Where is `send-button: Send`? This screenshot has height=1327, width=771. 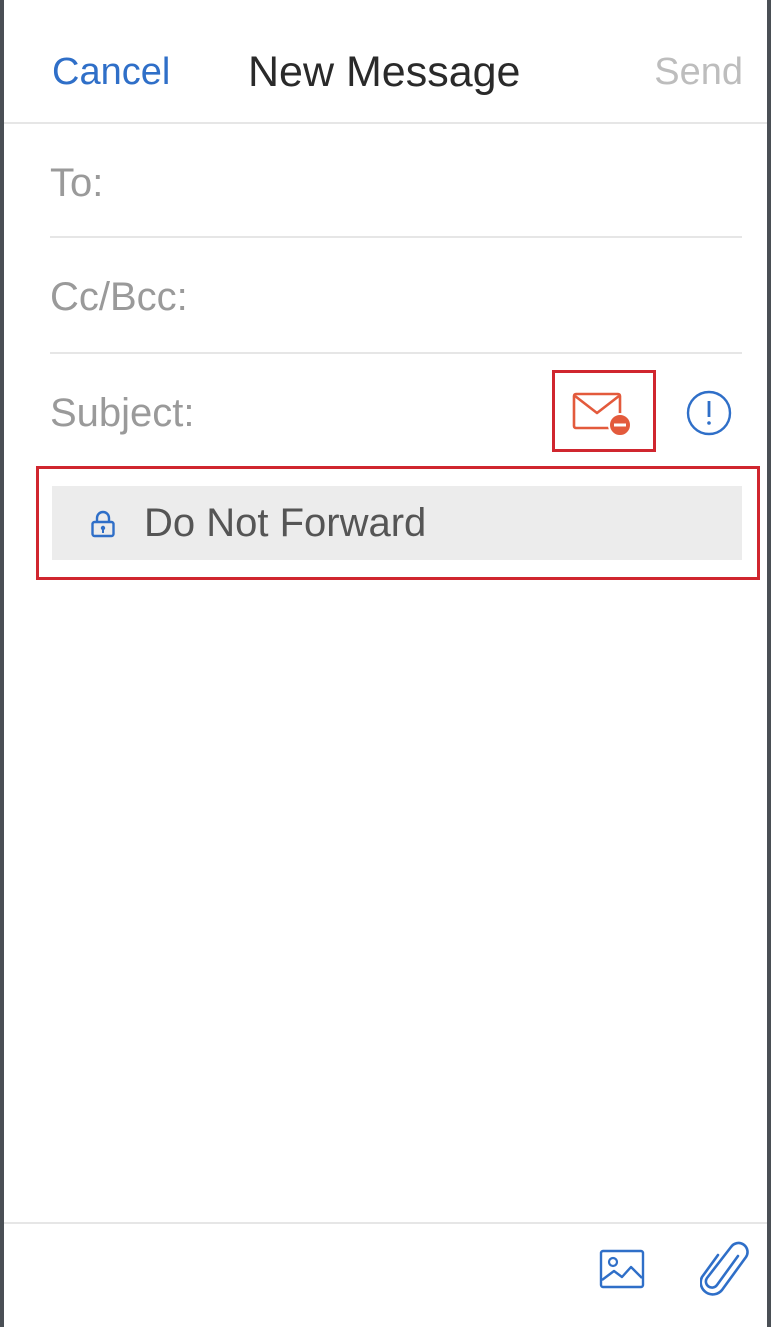 send-button: Send is located at coordinates (698, 72).